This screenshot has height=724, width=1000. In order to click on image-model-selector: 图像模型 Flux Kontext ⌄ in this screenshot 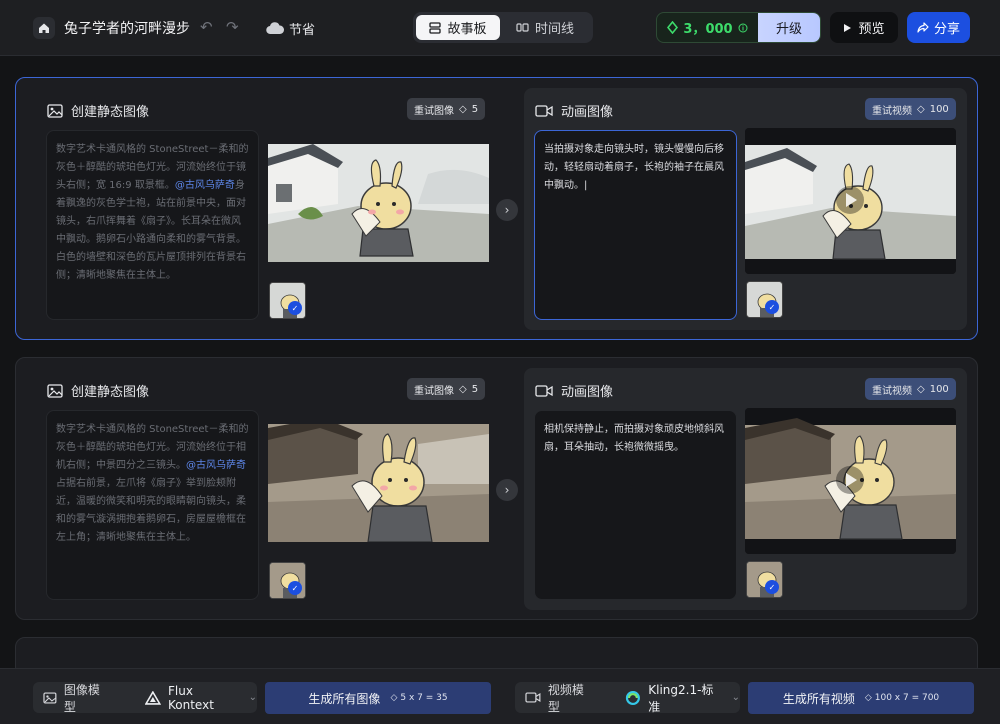, I will do `click(145, 698)`.